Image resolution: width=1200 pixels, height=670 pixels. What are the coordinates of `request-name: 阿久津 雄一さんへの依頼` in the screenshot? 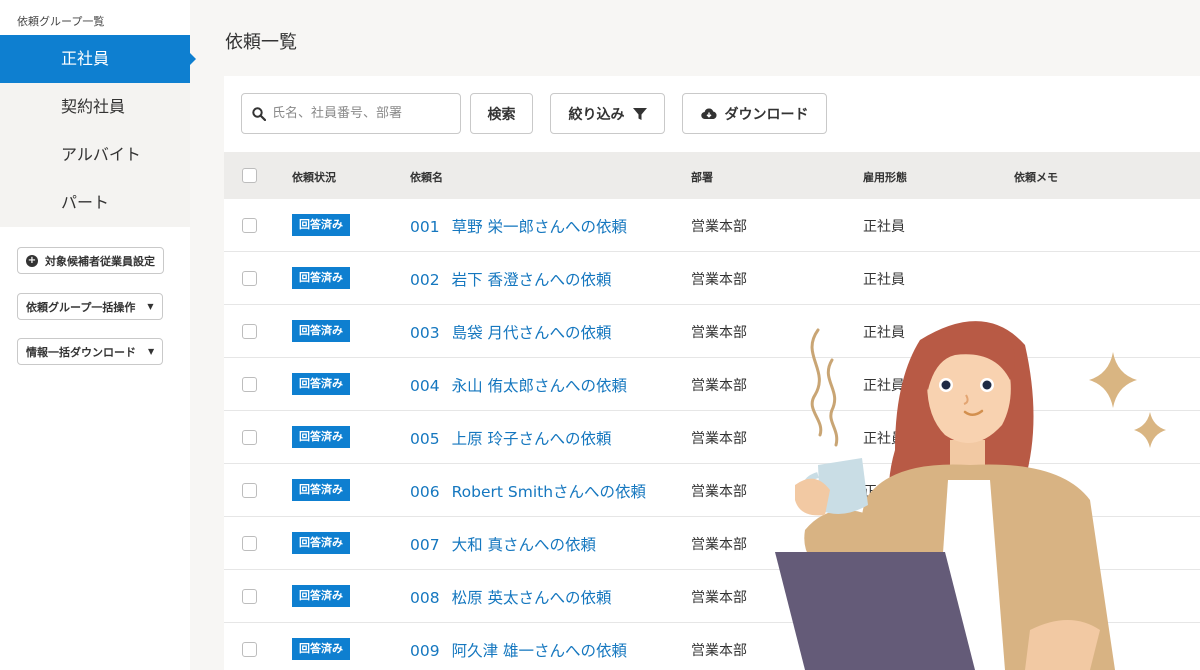 It's located at (539, 651).